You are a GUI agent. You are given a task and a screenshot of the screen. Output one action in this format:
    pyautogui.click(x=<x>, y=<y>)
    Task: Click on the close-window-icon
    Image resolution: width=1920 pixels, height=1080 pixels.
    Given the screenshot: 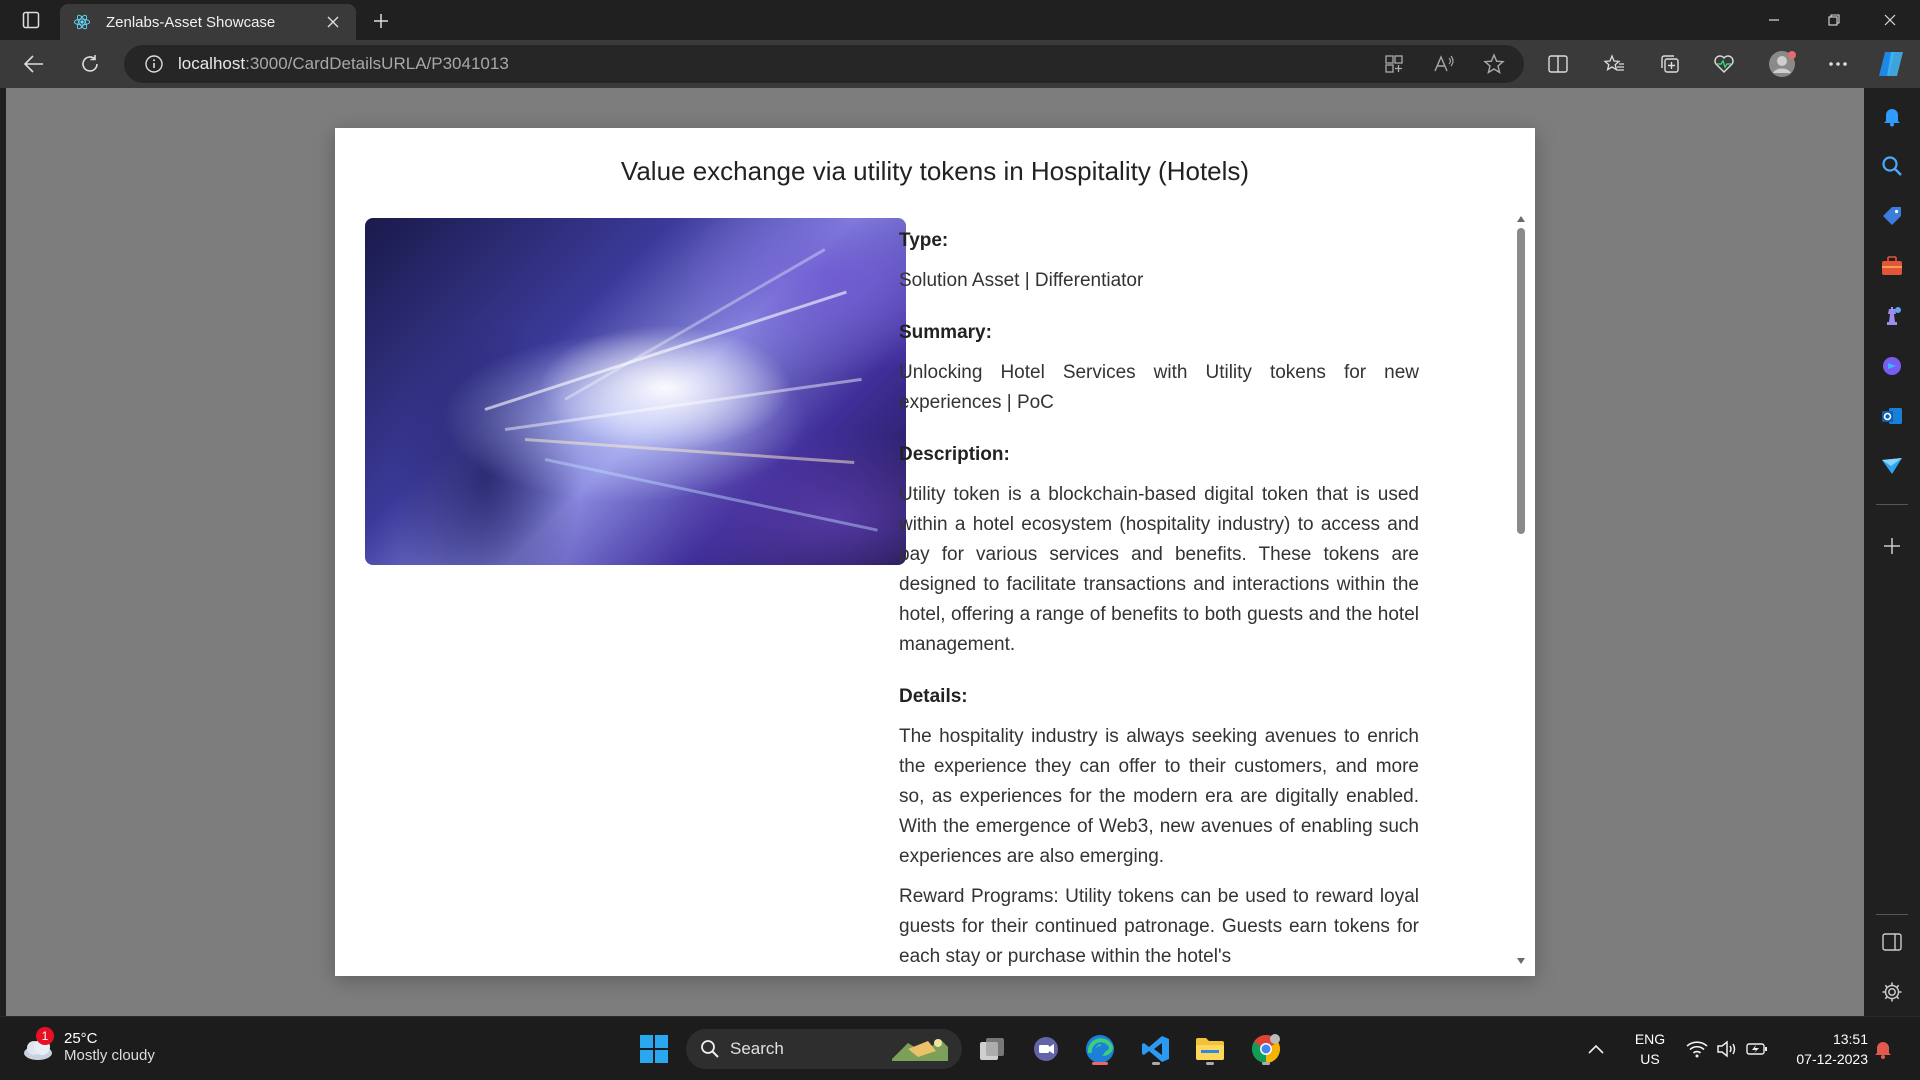 What is the action you would take?
    pyautogui.click(x=1890, y=20)
    